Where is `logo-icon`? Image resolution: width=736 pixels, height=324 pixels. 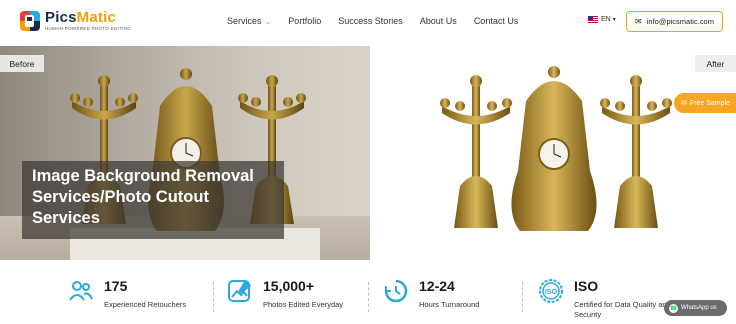 logo-icon is located at coordinates (30, 20).